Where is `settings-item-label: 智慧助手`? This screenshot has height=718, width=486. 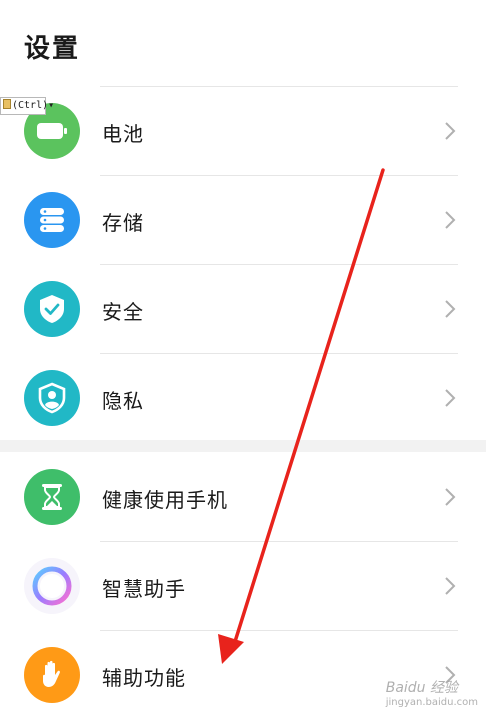
settings-item-label: 智慧助手 is located at coordinates (144, 589).